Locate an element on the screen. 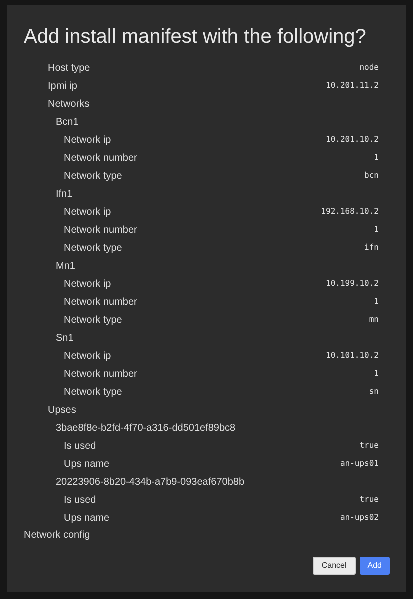  dialog-title: Add install manifest with the following? is located at coordinates (196, 37).